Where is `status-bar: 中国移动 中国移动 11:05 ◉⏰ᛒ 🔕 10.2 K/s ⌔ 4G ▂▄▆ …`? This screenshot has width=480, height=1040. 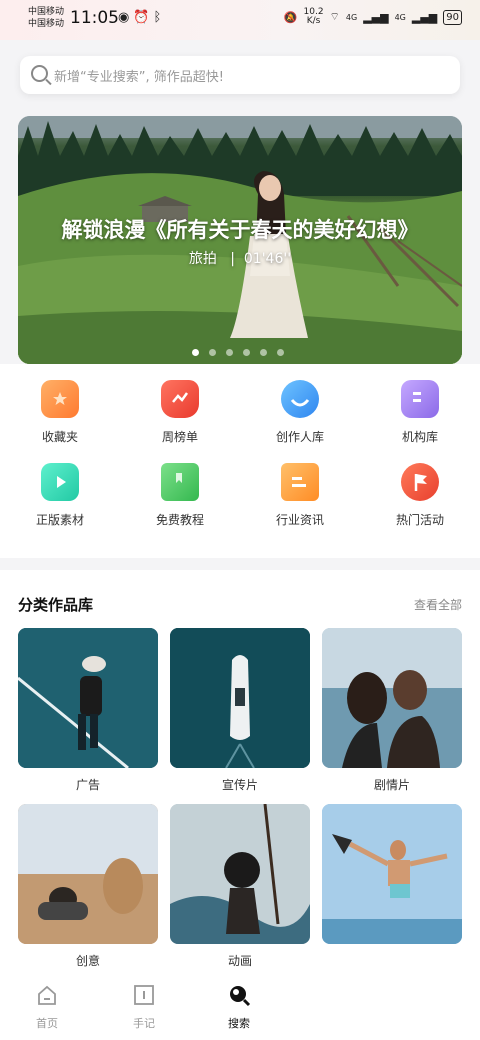 status-bar: 中国移动 中国移动 11:05 ◉⏰ᛒ 🔕 10.2 K/s ⌔ 4G ▂▄▆ … is located at coordinates (240, 20).